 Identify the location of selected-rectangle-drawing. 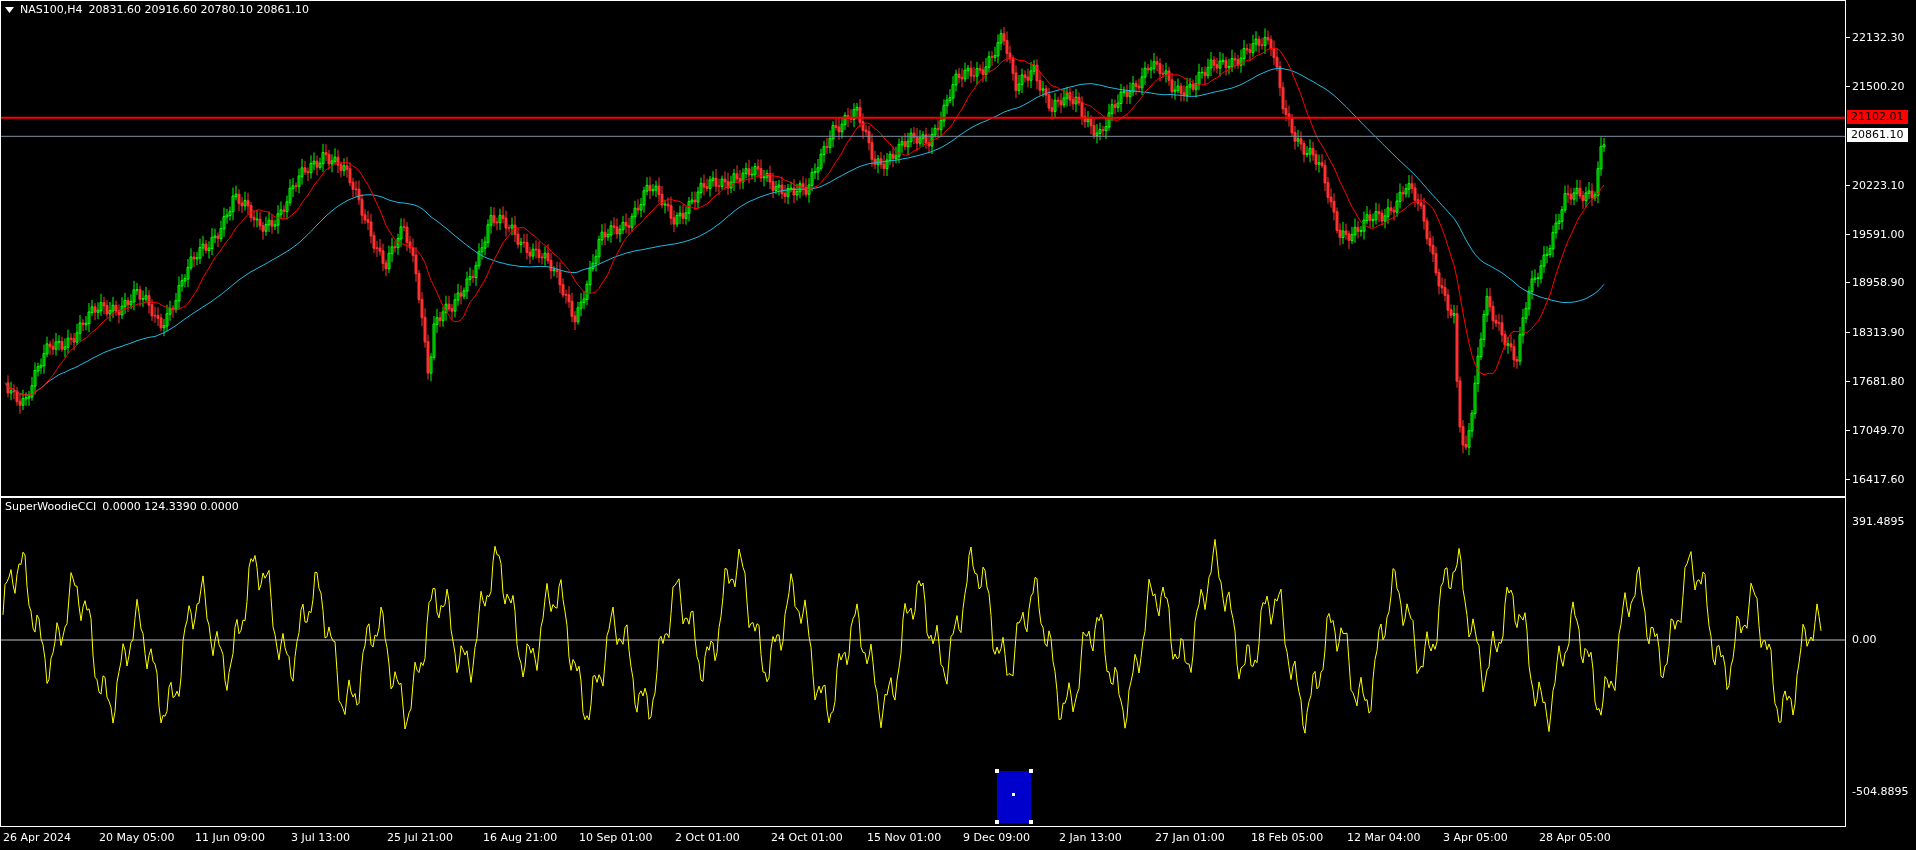
(1014, 796).